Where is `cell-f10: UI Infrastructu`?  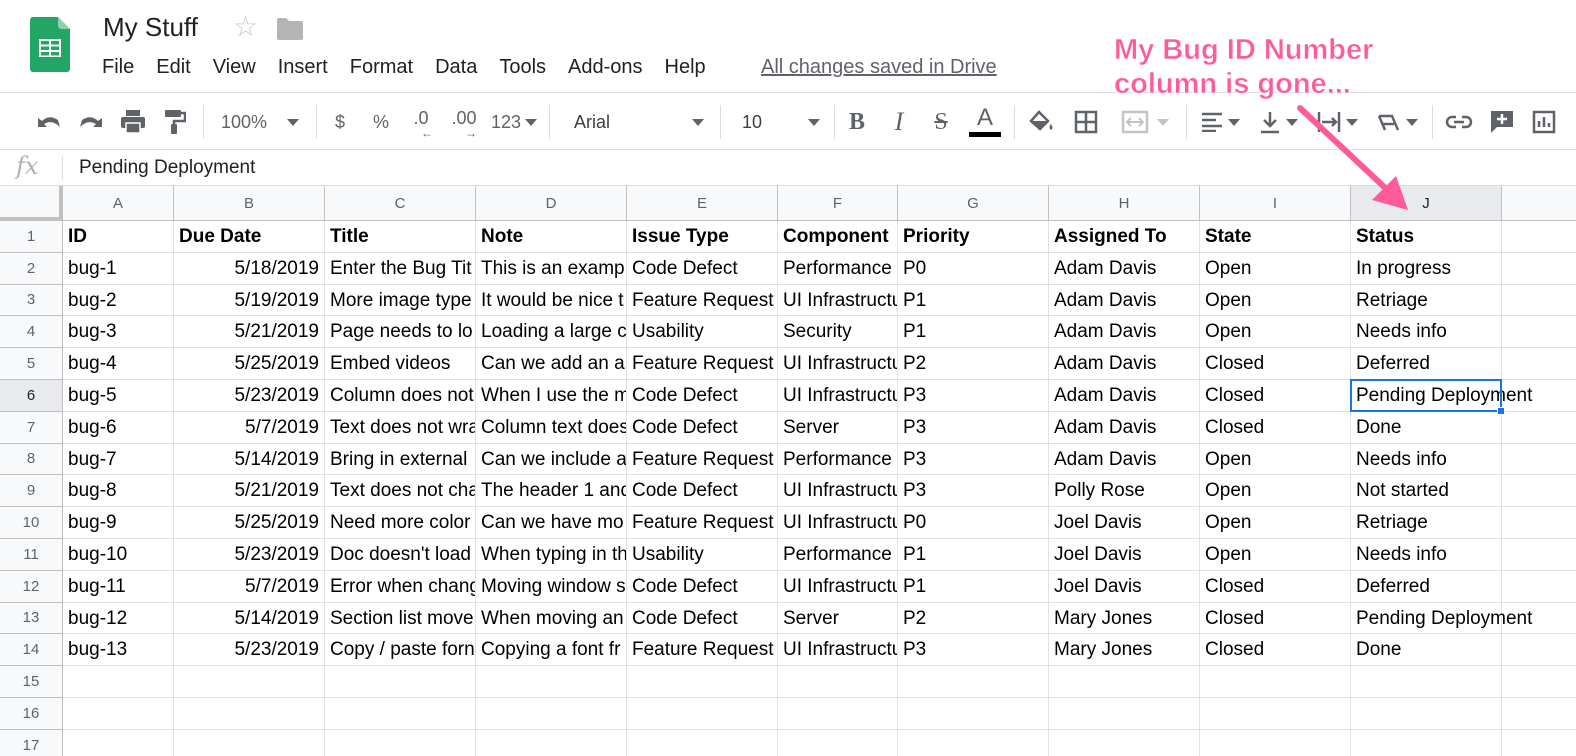
cell-f10: UI Infrastructu is located at coordinates (838, 523).